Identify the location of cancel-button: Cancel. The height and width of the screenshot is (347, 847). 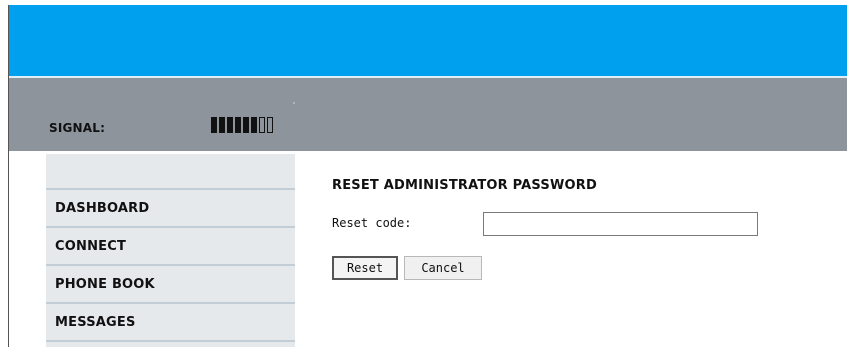
(443, 268).